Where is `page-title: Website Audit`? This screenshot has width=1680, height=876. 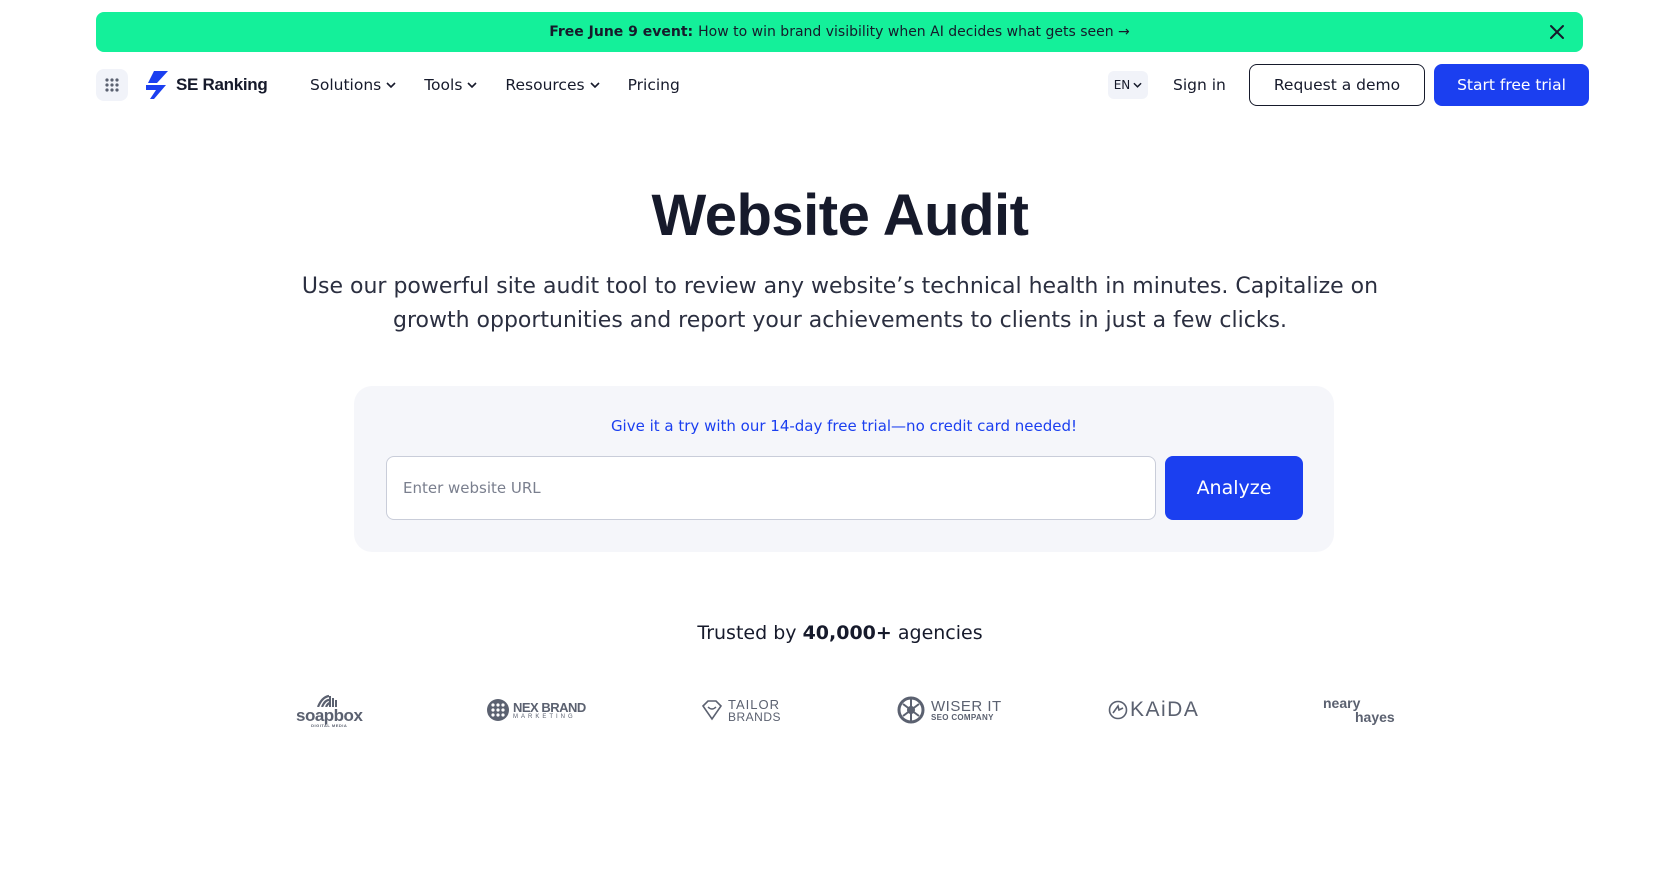 page-title: Website Audit is located at coordinates (840, 215).